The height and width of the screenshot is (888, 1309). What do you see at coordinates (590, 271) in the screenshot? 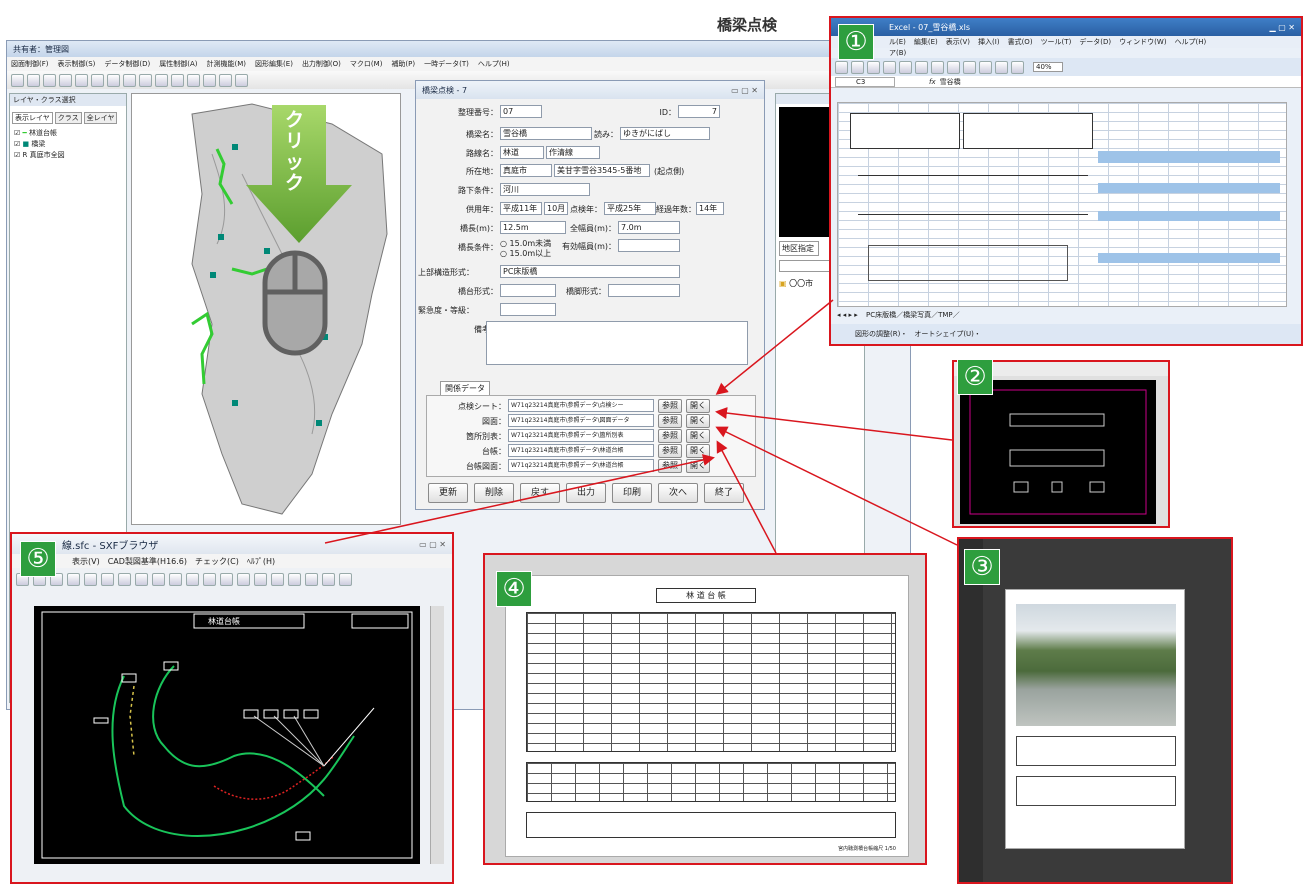
I see `upper-select: PC床版橋` at bounding box center [590, 271].